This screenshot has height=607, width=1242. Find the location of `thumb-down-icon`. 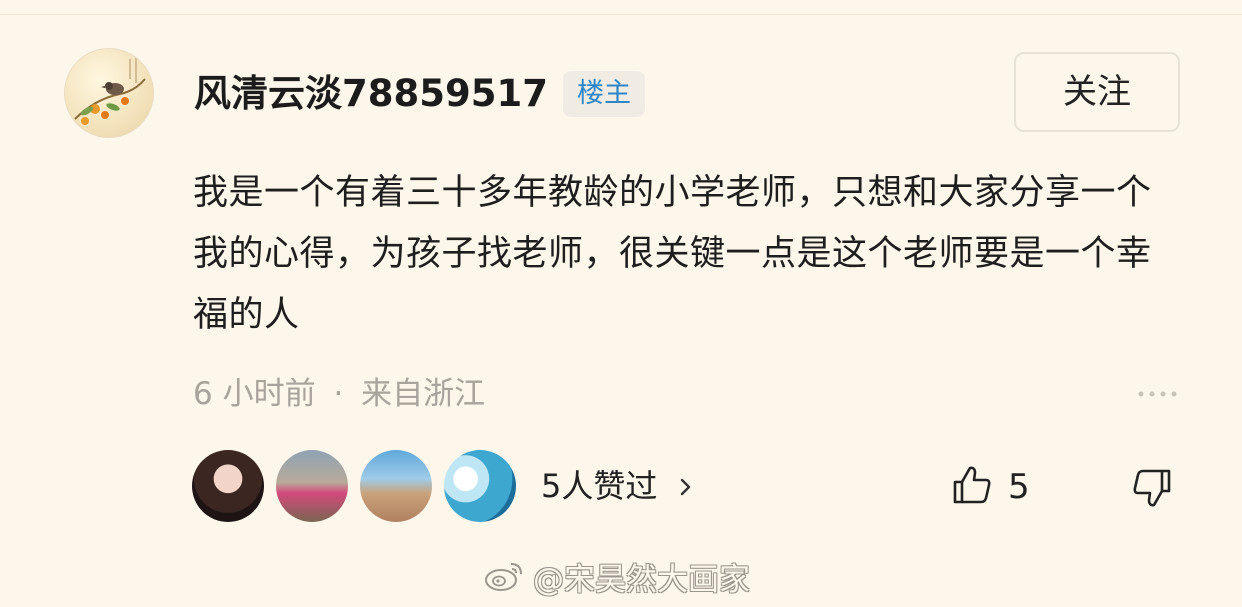

thumb-down-icon is located at coordinates (1152, 488).